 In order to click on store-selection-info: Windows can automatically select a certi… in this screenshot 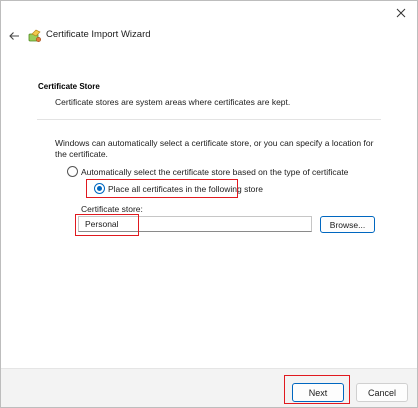, I will do `click(214, 148)`.